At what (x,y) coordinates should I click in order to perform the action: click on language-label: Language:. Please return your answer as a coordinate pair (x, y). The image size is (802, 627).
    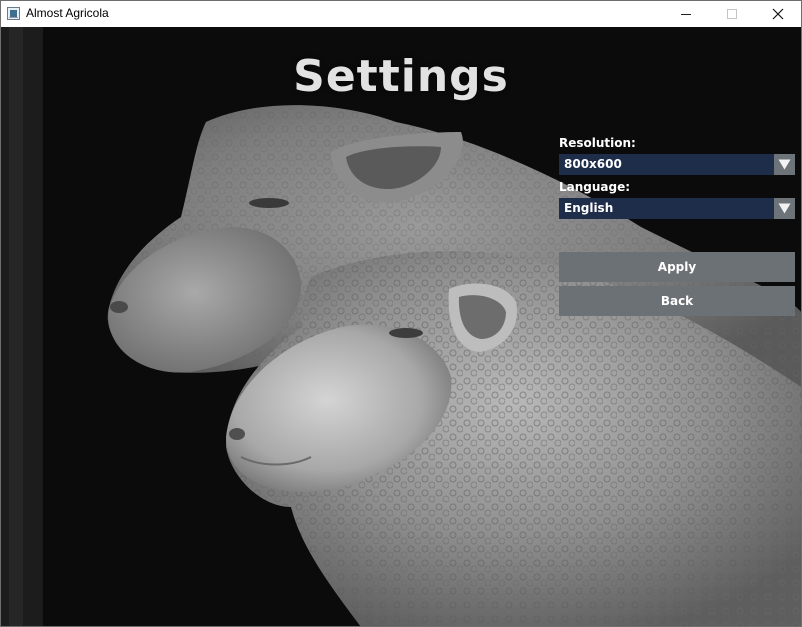
    Looking at the image, I should click on (595, 187).